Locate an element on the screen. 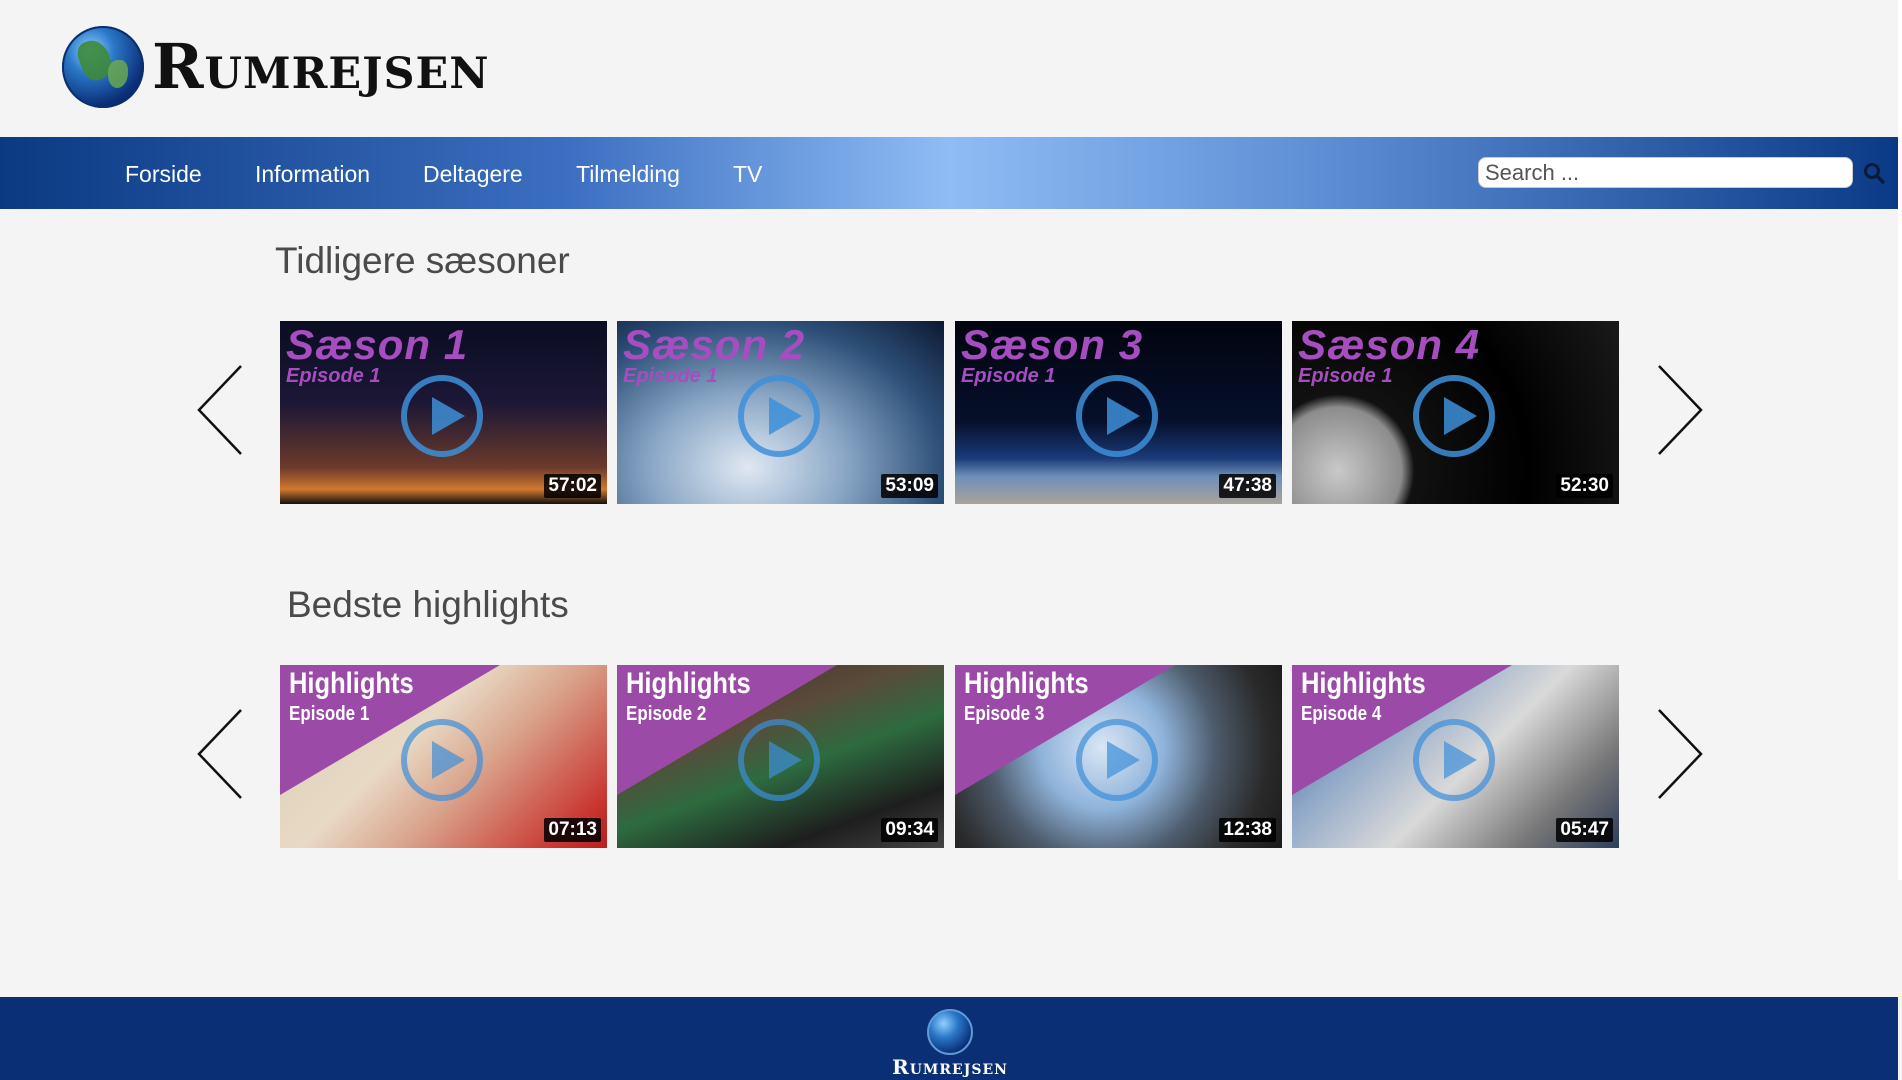 This screenshot has height=1080, width=1902. highlights-prev-arrow-icon is located at coordinates (221, 754).